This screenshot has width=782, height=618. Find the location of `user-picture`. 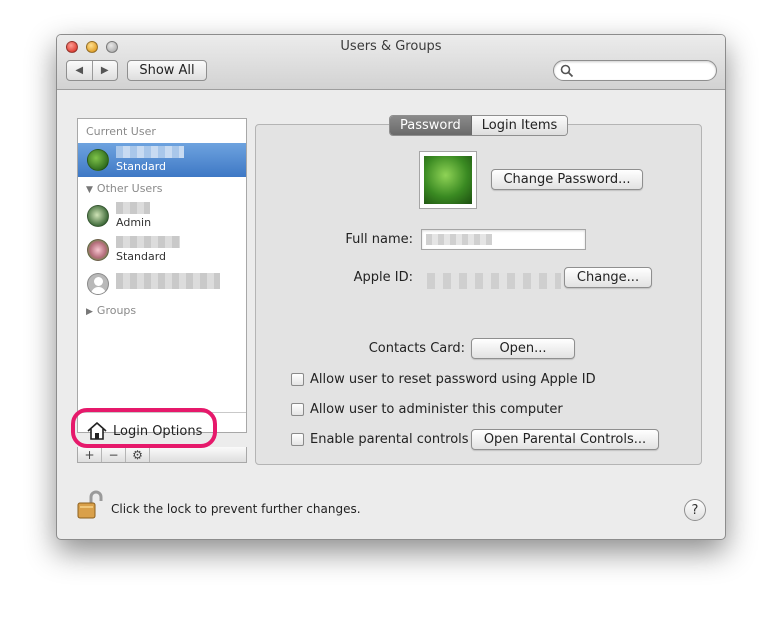

user-picture is located at coordinates (448, 180).